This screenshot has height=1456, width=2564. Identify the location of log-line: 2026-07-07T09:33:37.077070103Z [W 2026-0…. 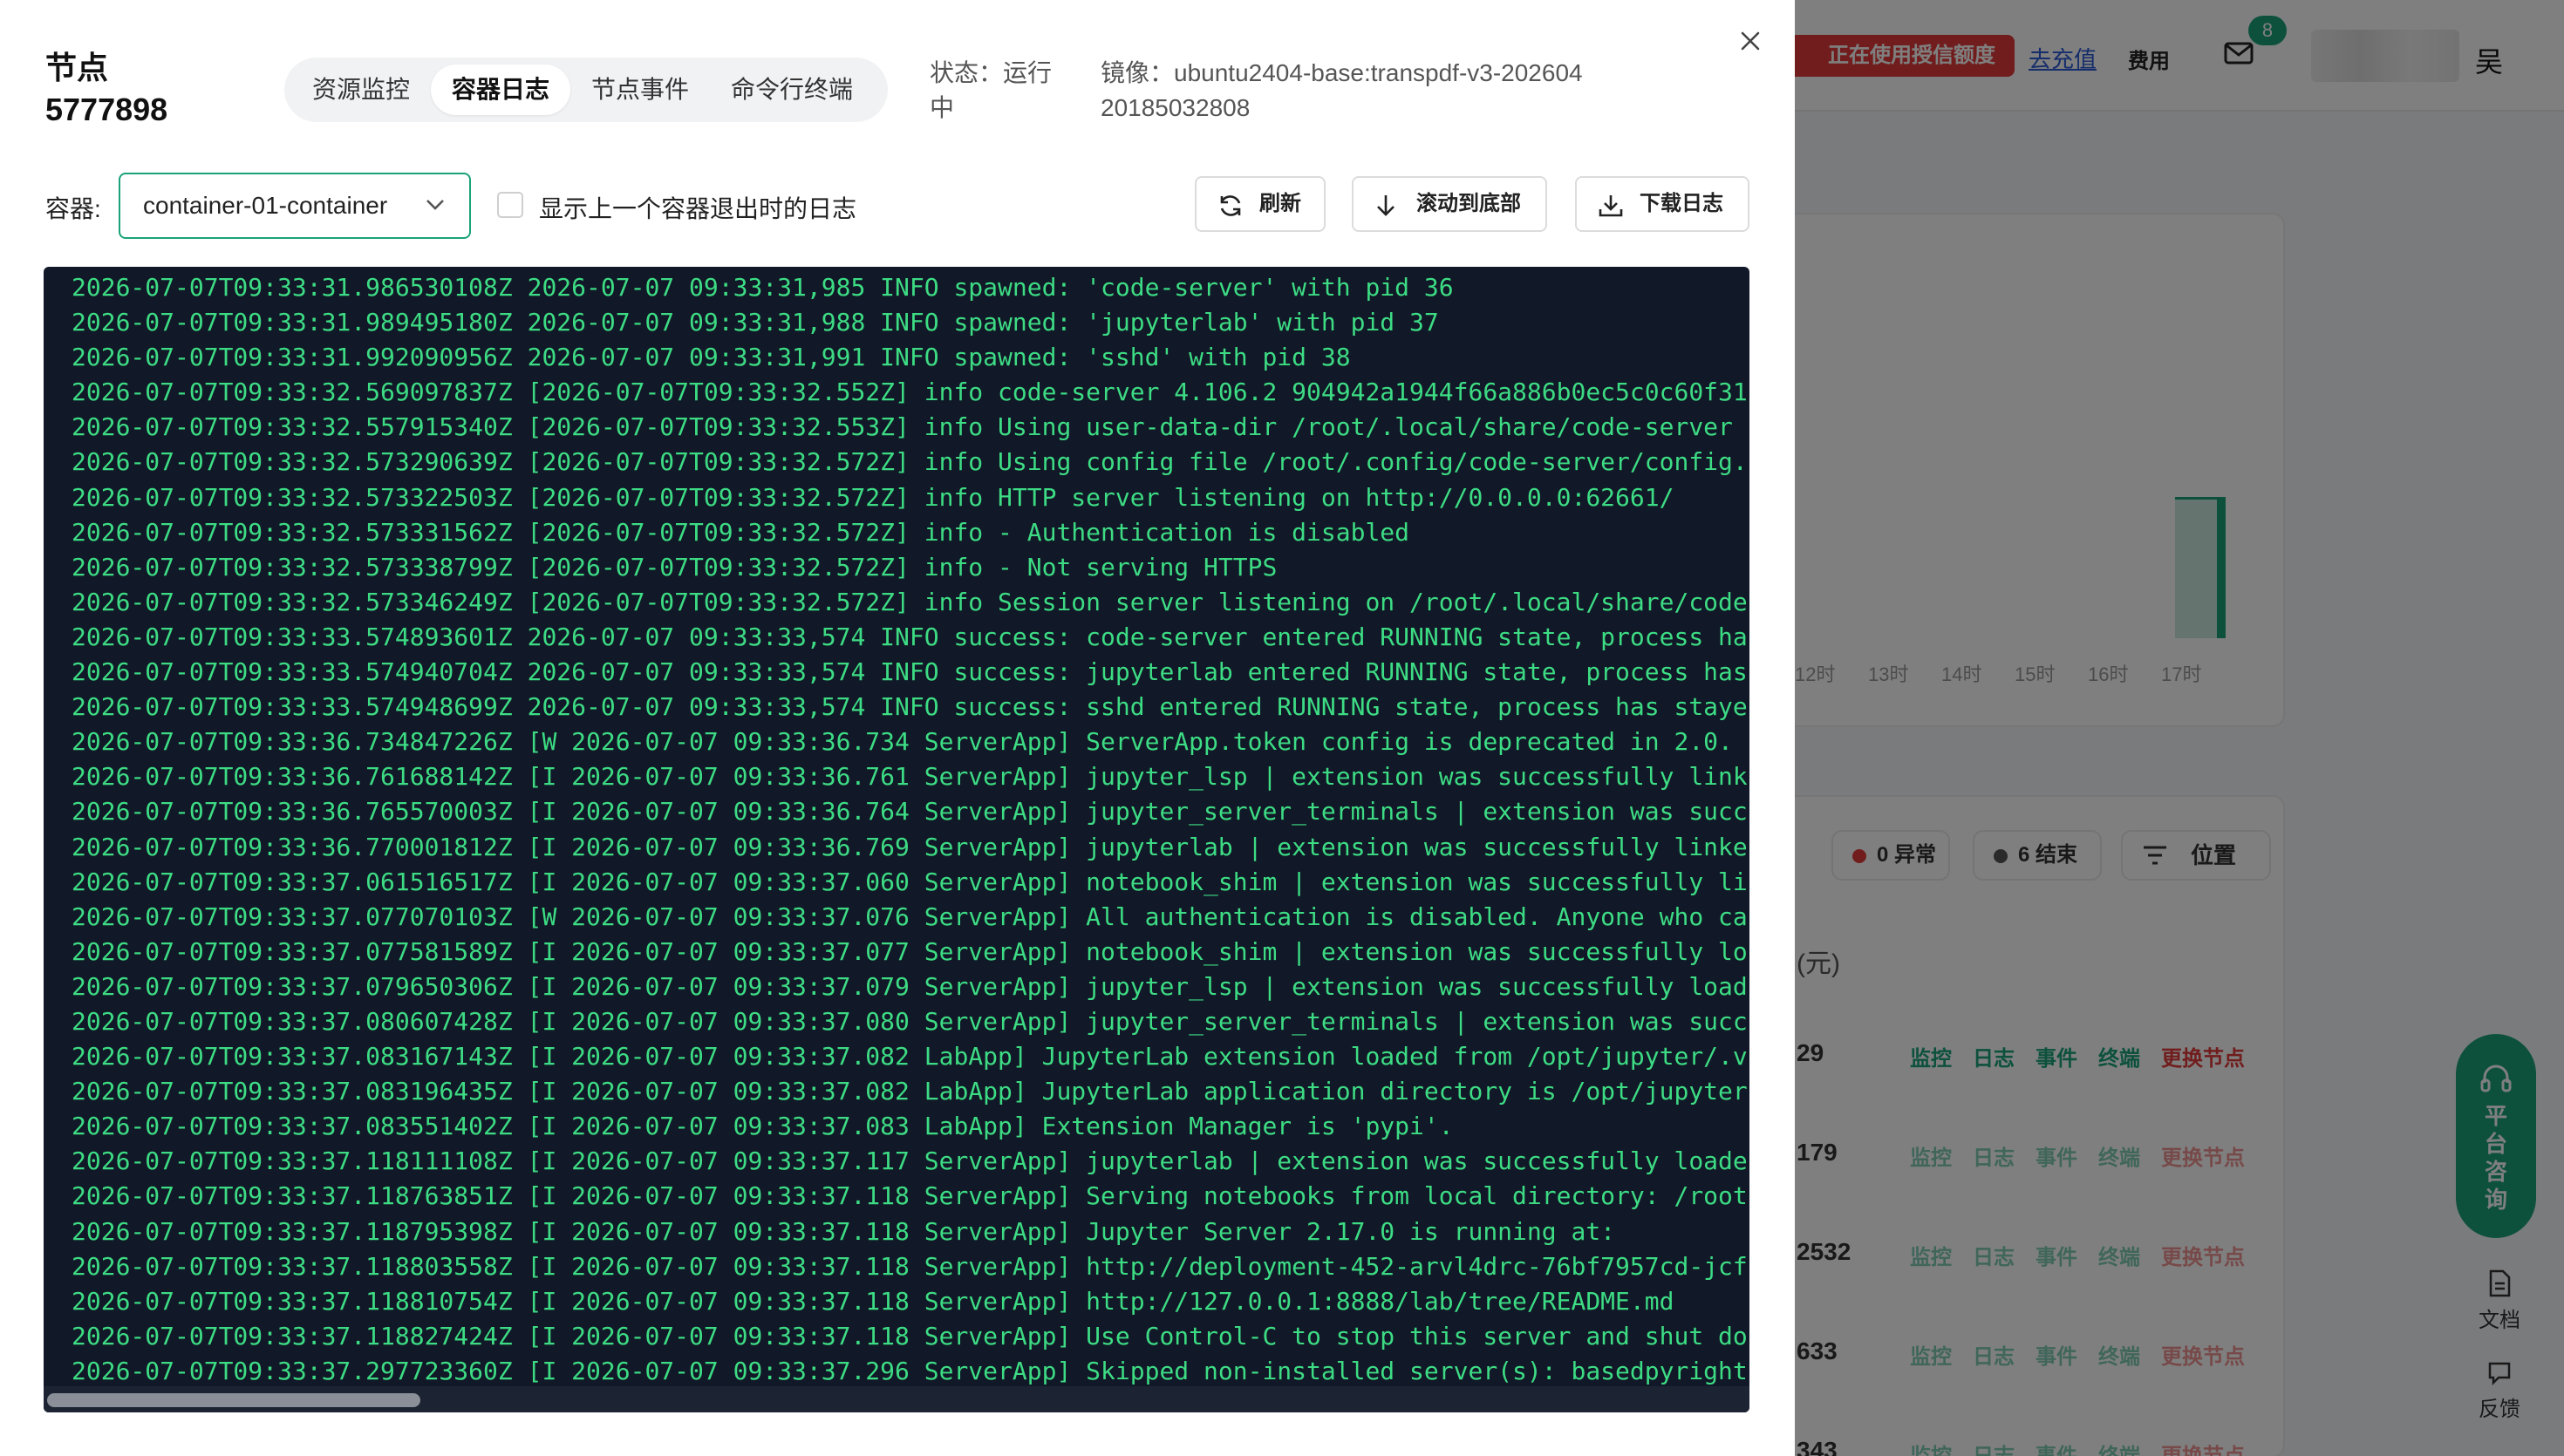
(910, 916).